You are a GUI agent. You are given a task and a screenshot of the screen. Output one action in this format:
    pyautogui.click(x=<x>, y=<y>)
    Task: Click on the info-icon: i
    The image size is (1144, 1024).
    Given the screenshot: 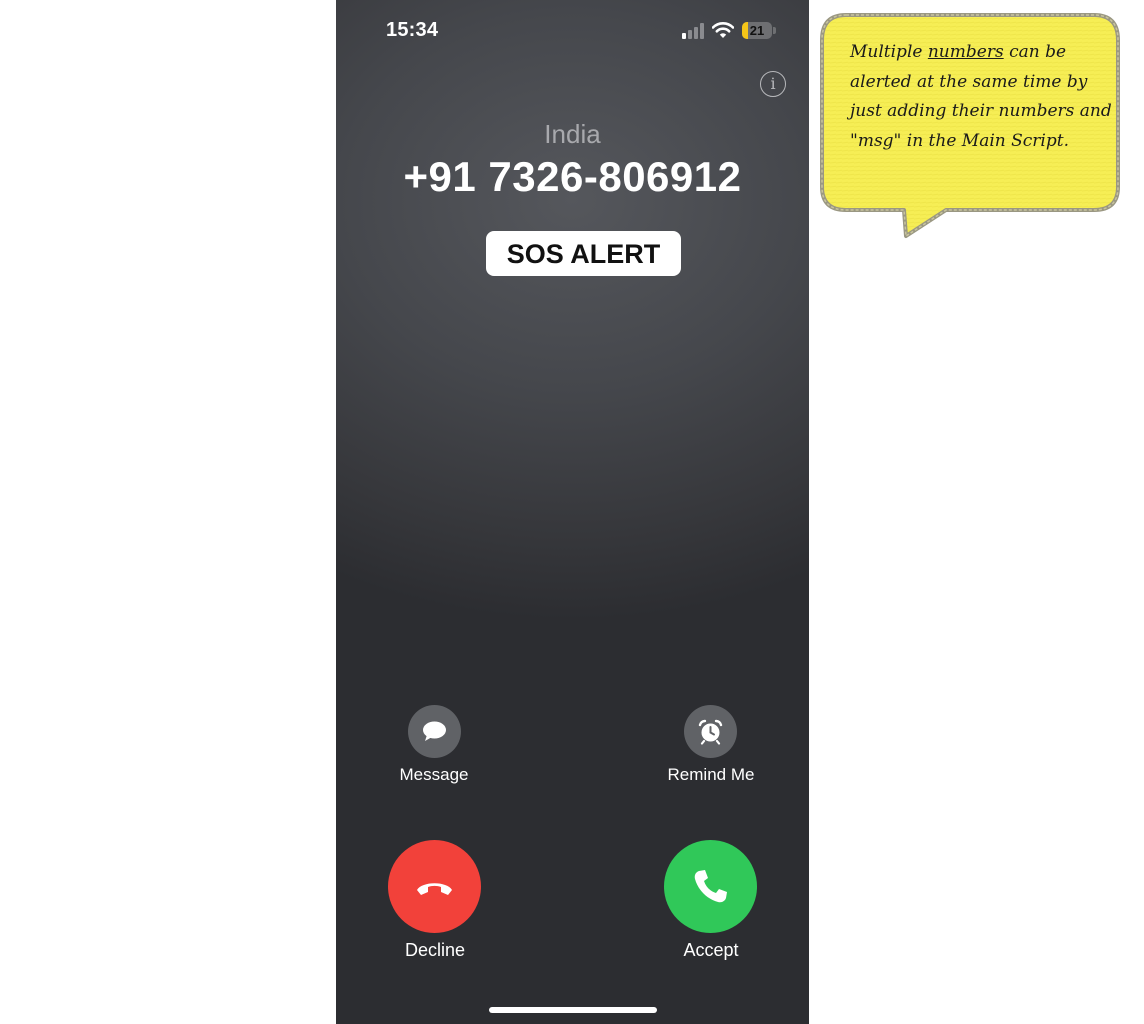 What is the action you would take?
    pyautogui.click(x=773, y=84)
    